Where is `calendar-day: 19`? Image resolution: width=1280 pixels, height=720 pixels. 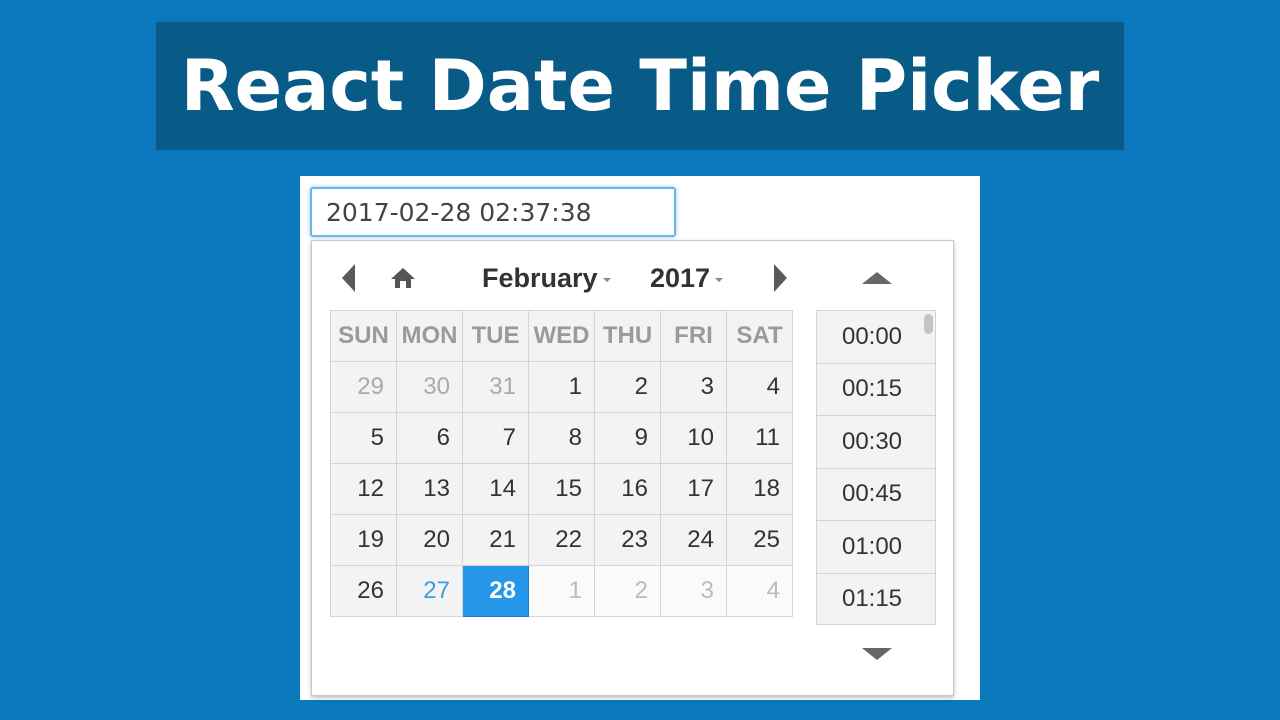
calendar-day: 19 is located at coordinates (363, 540).